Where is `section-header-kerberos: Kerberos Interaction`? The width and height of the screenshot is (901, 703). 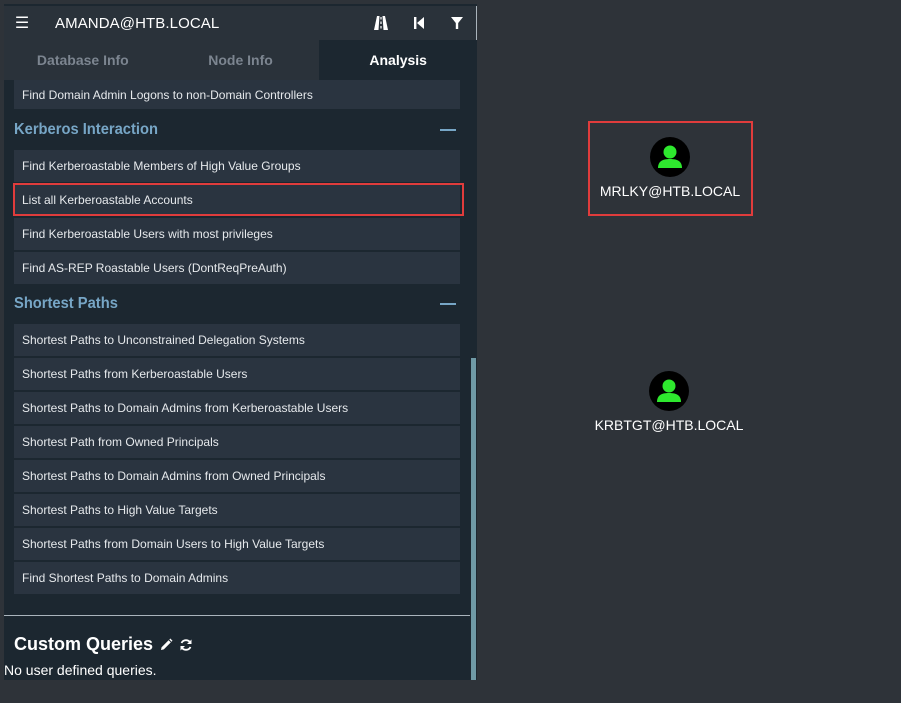 section-header-kerberos: Kerberos Interaction is located at coordinates (237, 130).